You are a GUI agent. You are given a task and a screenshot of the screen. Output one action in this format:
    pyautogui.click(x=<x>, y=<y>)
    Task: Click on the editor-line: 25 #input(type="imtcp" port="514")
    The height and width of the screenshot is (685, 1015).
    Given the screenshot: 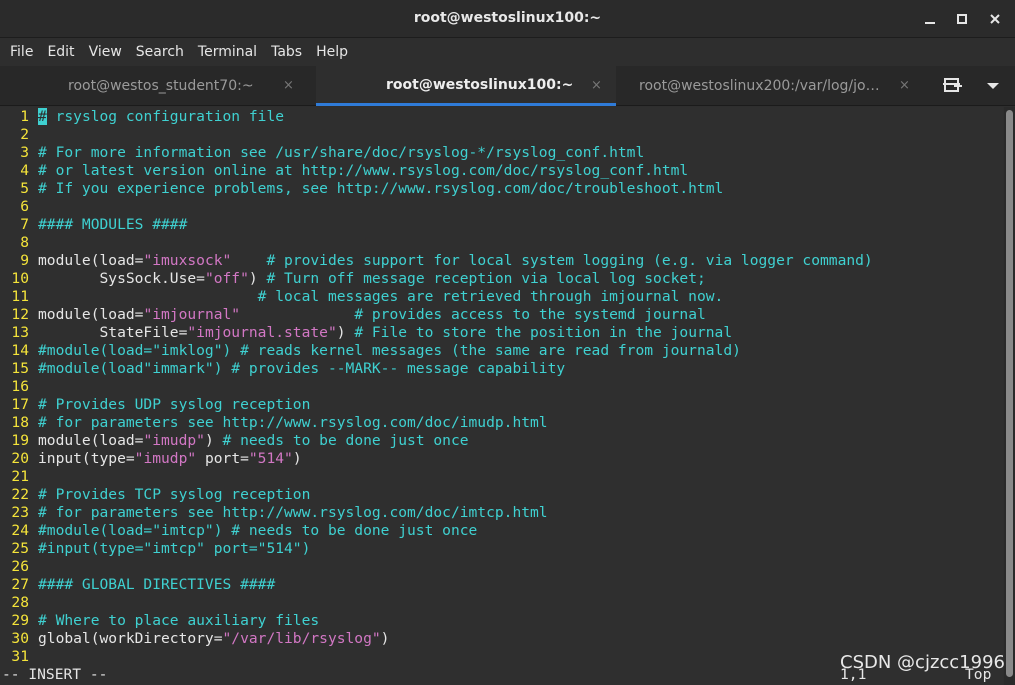 What is the action you would take?
    pyautogui.click(x=155, y=549)
    